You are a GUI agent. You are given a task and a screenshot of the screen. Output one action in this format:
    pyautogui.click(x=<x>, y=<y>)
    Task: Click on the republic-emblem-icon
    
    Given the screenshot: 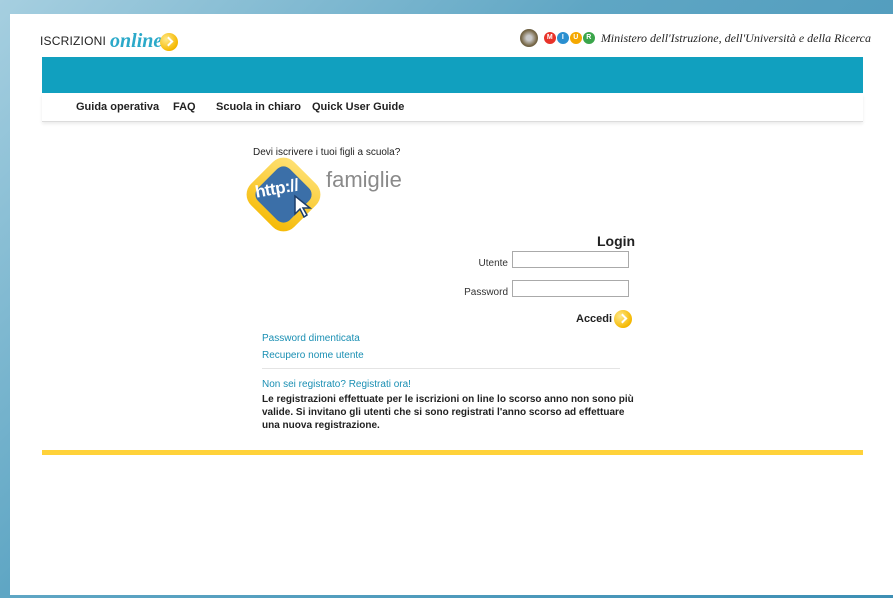 What is the action you would take?
    pyautogui.click(x=528, y=38)
    